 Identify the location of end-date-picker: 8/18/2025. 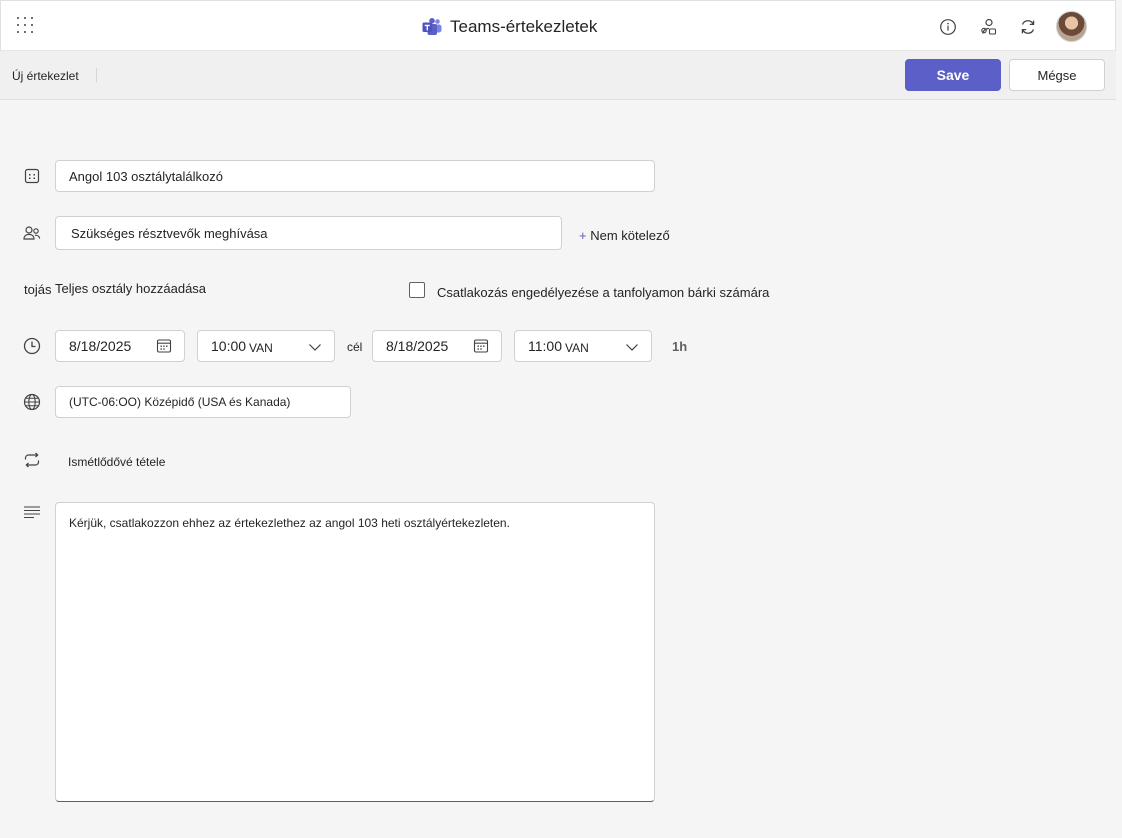
(437, 346).